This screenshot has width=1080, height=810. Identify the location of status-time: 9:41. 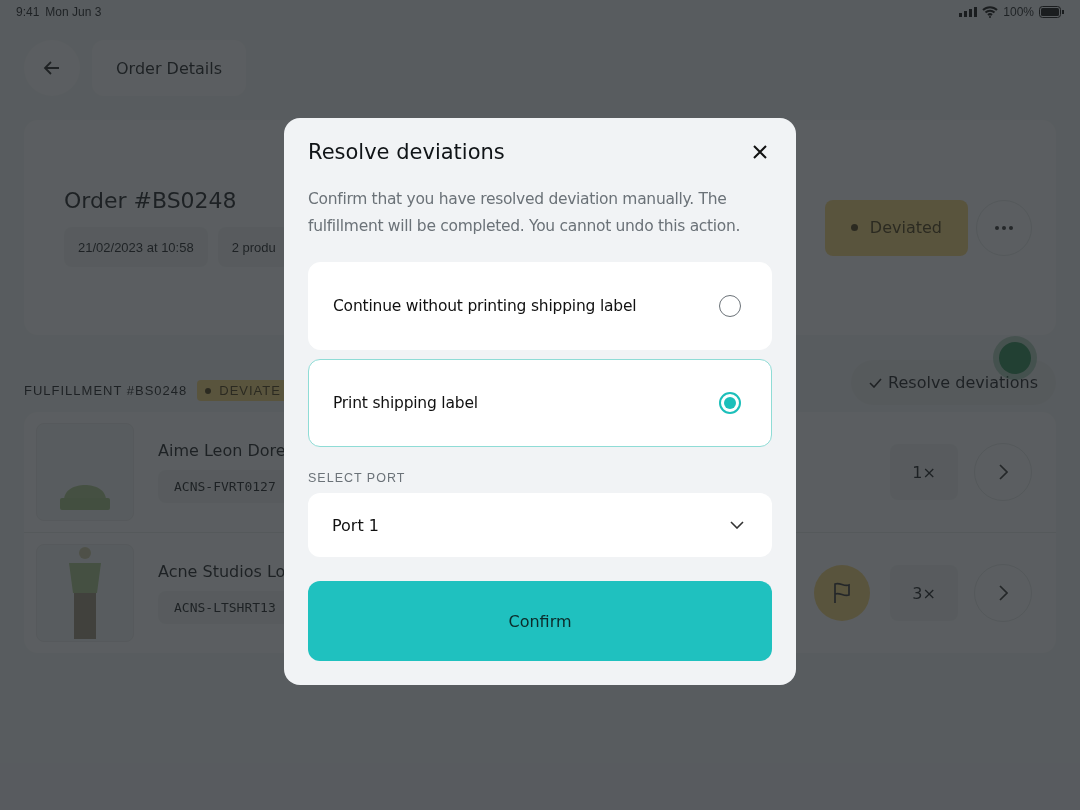
(28, 12).